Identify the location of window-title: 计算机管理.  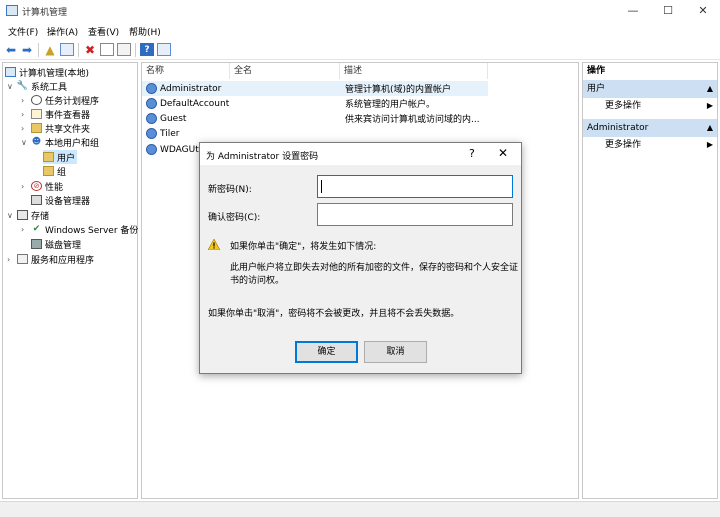
(45, 13).